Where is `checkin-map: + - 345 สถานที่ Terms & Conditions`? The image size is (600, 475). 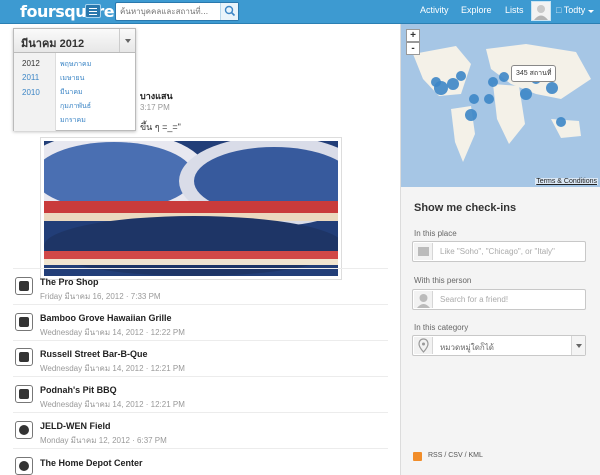
checkin-map: + - 345 สถานที่ Terms & Conditions is located at coordinates (500, 105).